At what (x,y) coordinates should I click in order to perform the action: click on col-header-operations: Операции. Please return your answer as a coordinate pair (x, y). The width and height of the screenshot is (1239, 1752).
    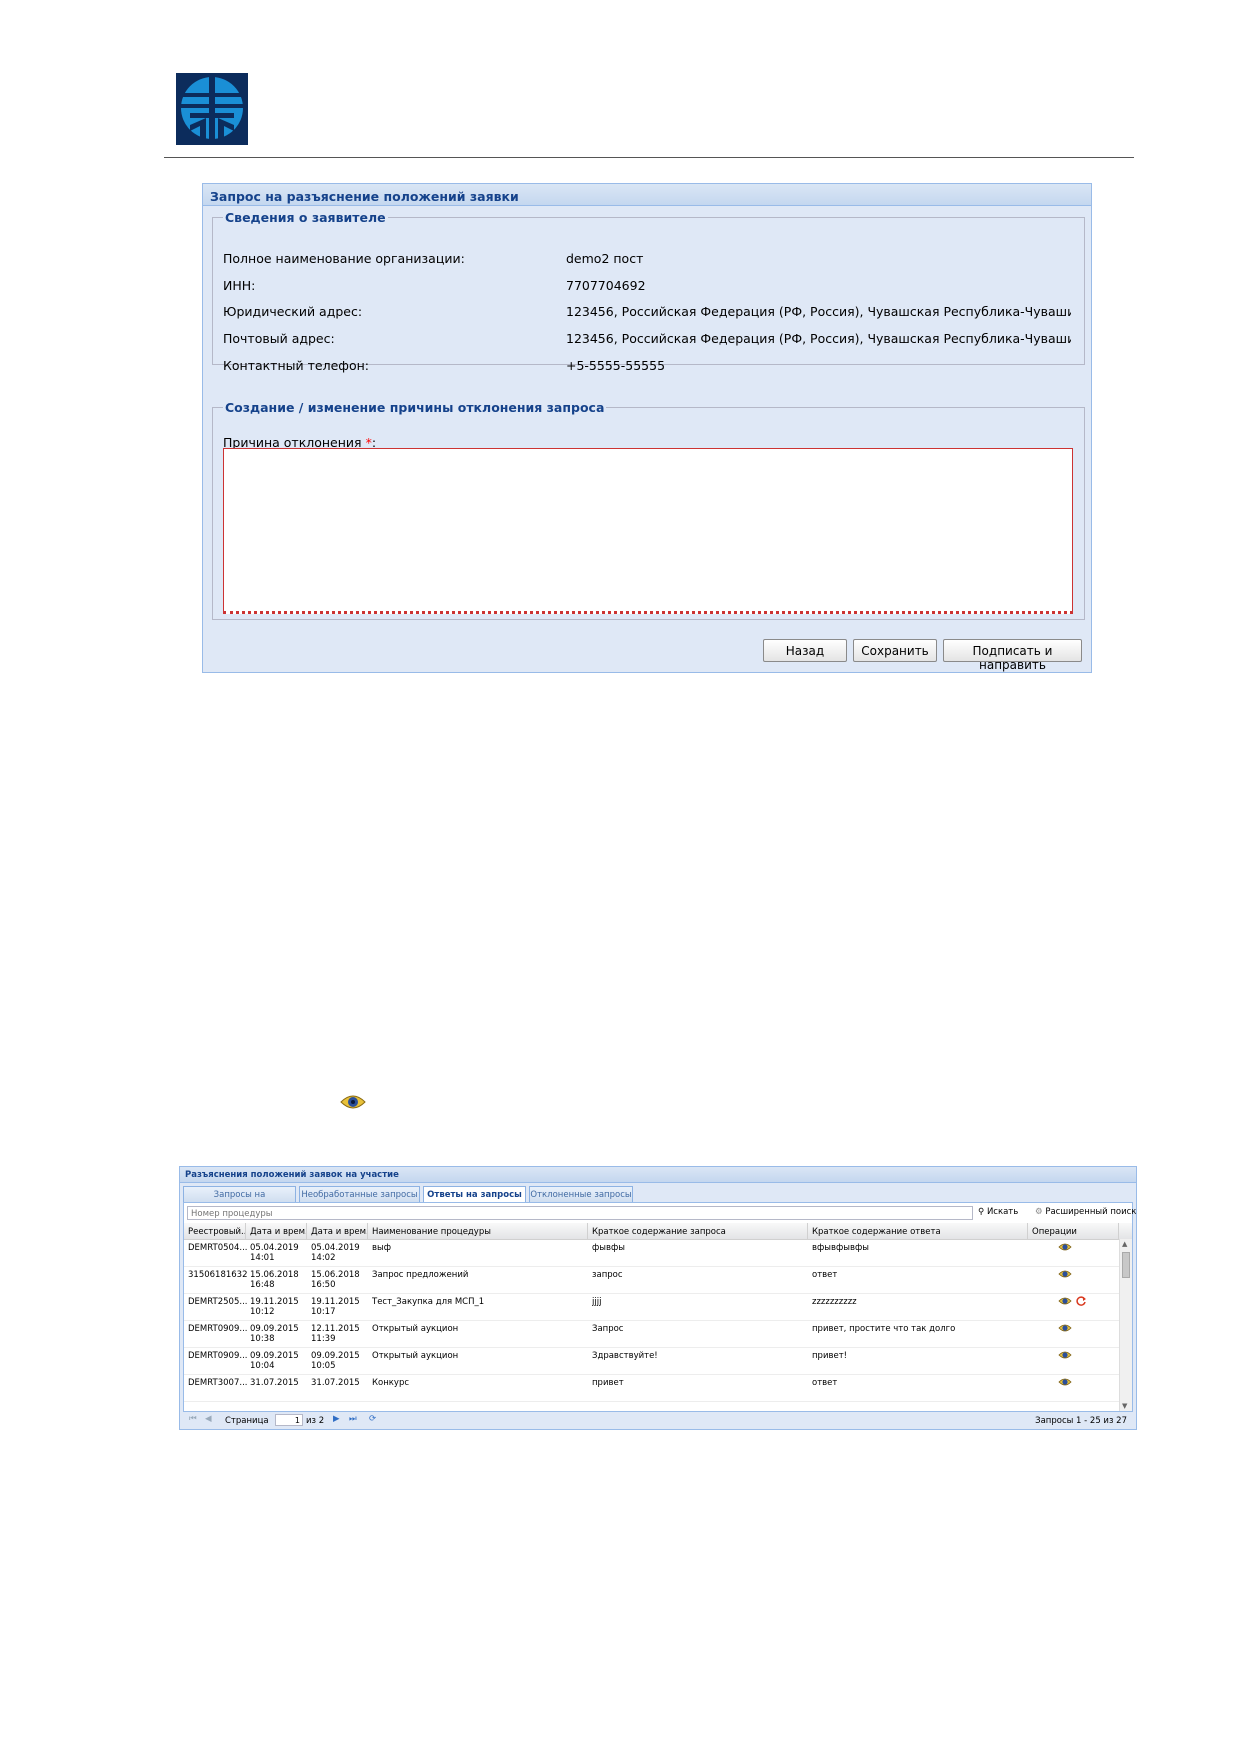
    Looking at the image, I should click on (1073, 1231).